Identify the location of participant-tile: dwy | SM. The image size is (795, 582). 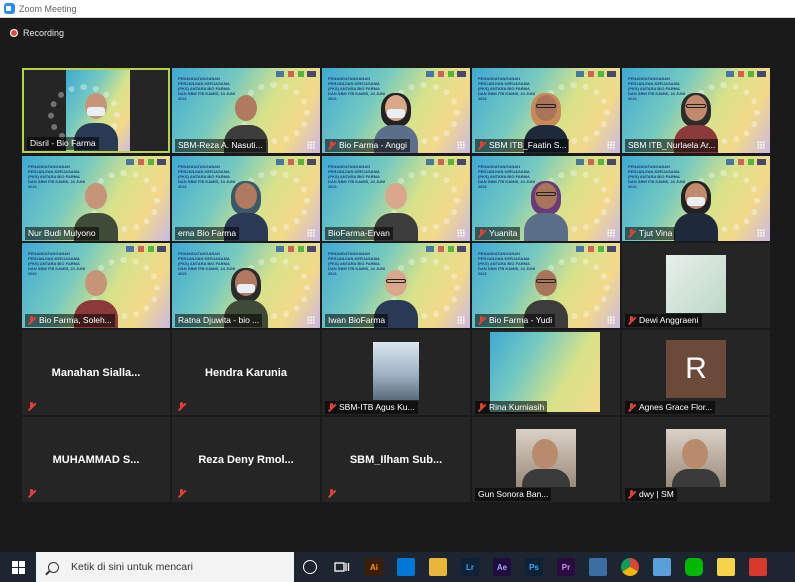
(696, 459).